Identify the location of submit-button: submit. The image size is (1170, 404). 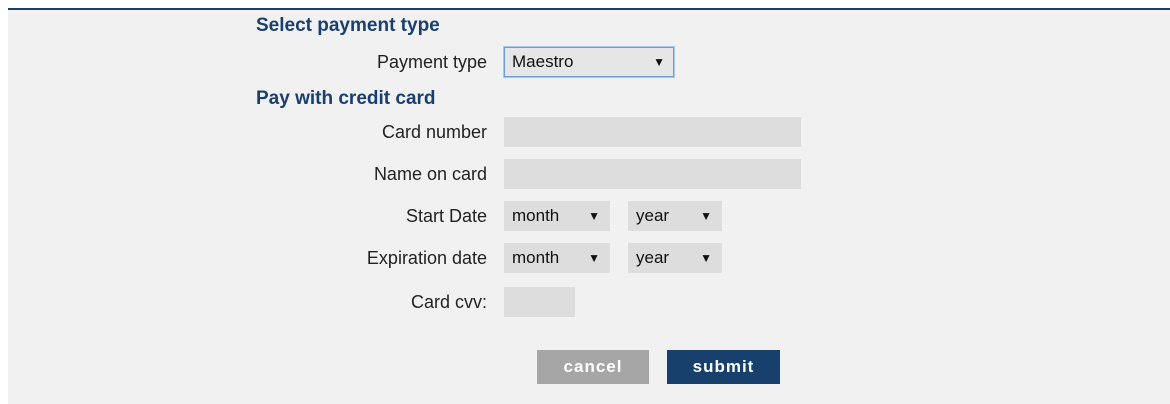
(723, 367).